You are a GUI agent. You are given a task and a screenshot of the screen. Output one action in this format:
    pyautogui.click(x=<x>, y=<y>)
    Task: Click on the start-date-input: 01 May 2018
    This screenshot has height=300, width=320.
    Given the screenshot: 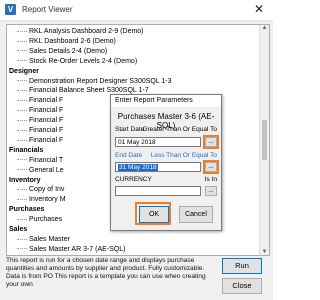 What is the action you would take?
    pyautogui.click(x=158, y=142)
    